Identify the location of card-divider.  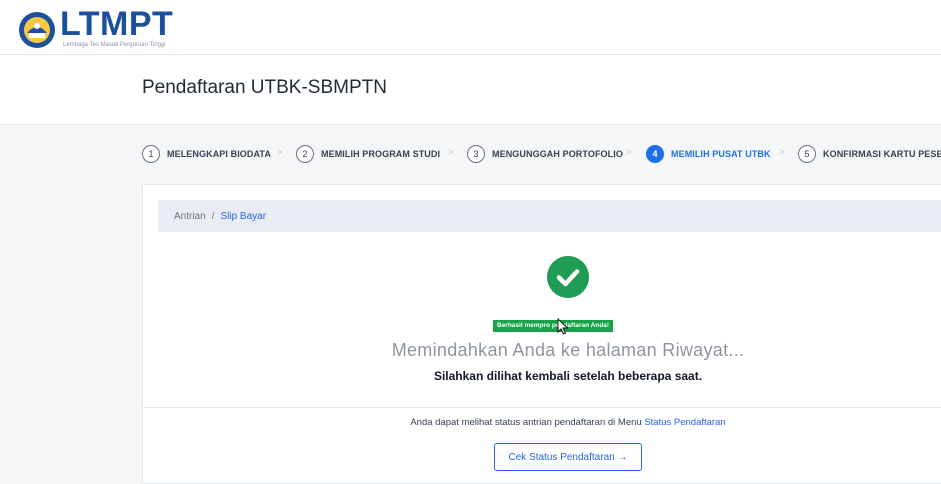
(542, 407).